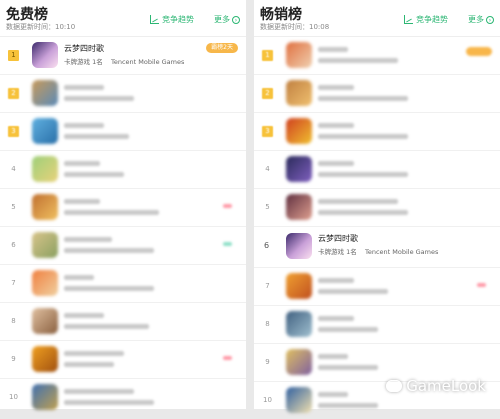 The image size is (500, 419). Describe the element at coordinates (123, 18) in the screenshot. I see `free-chart-header: 免费榜 数据更新时间：10:10 竞争趋势 更多 ›` at that location.